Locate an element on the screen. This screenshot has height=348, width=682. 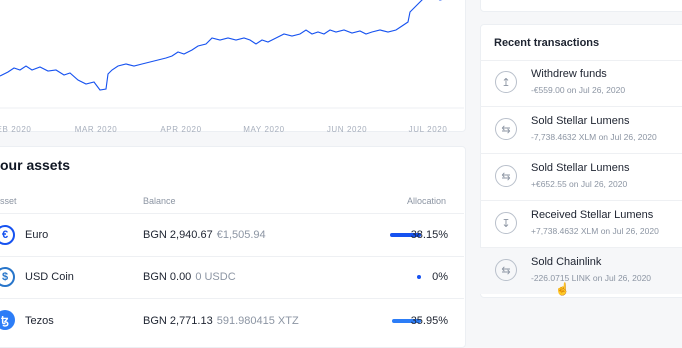
allocation-bar is located at coordinates (419, 277).